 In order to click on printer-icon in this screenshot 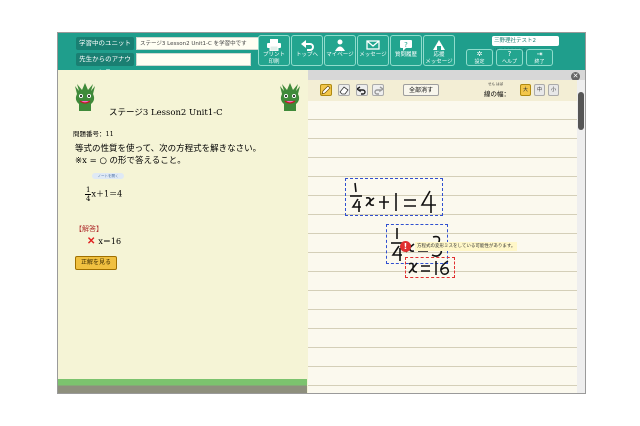, I will do `click(274, 45)`.